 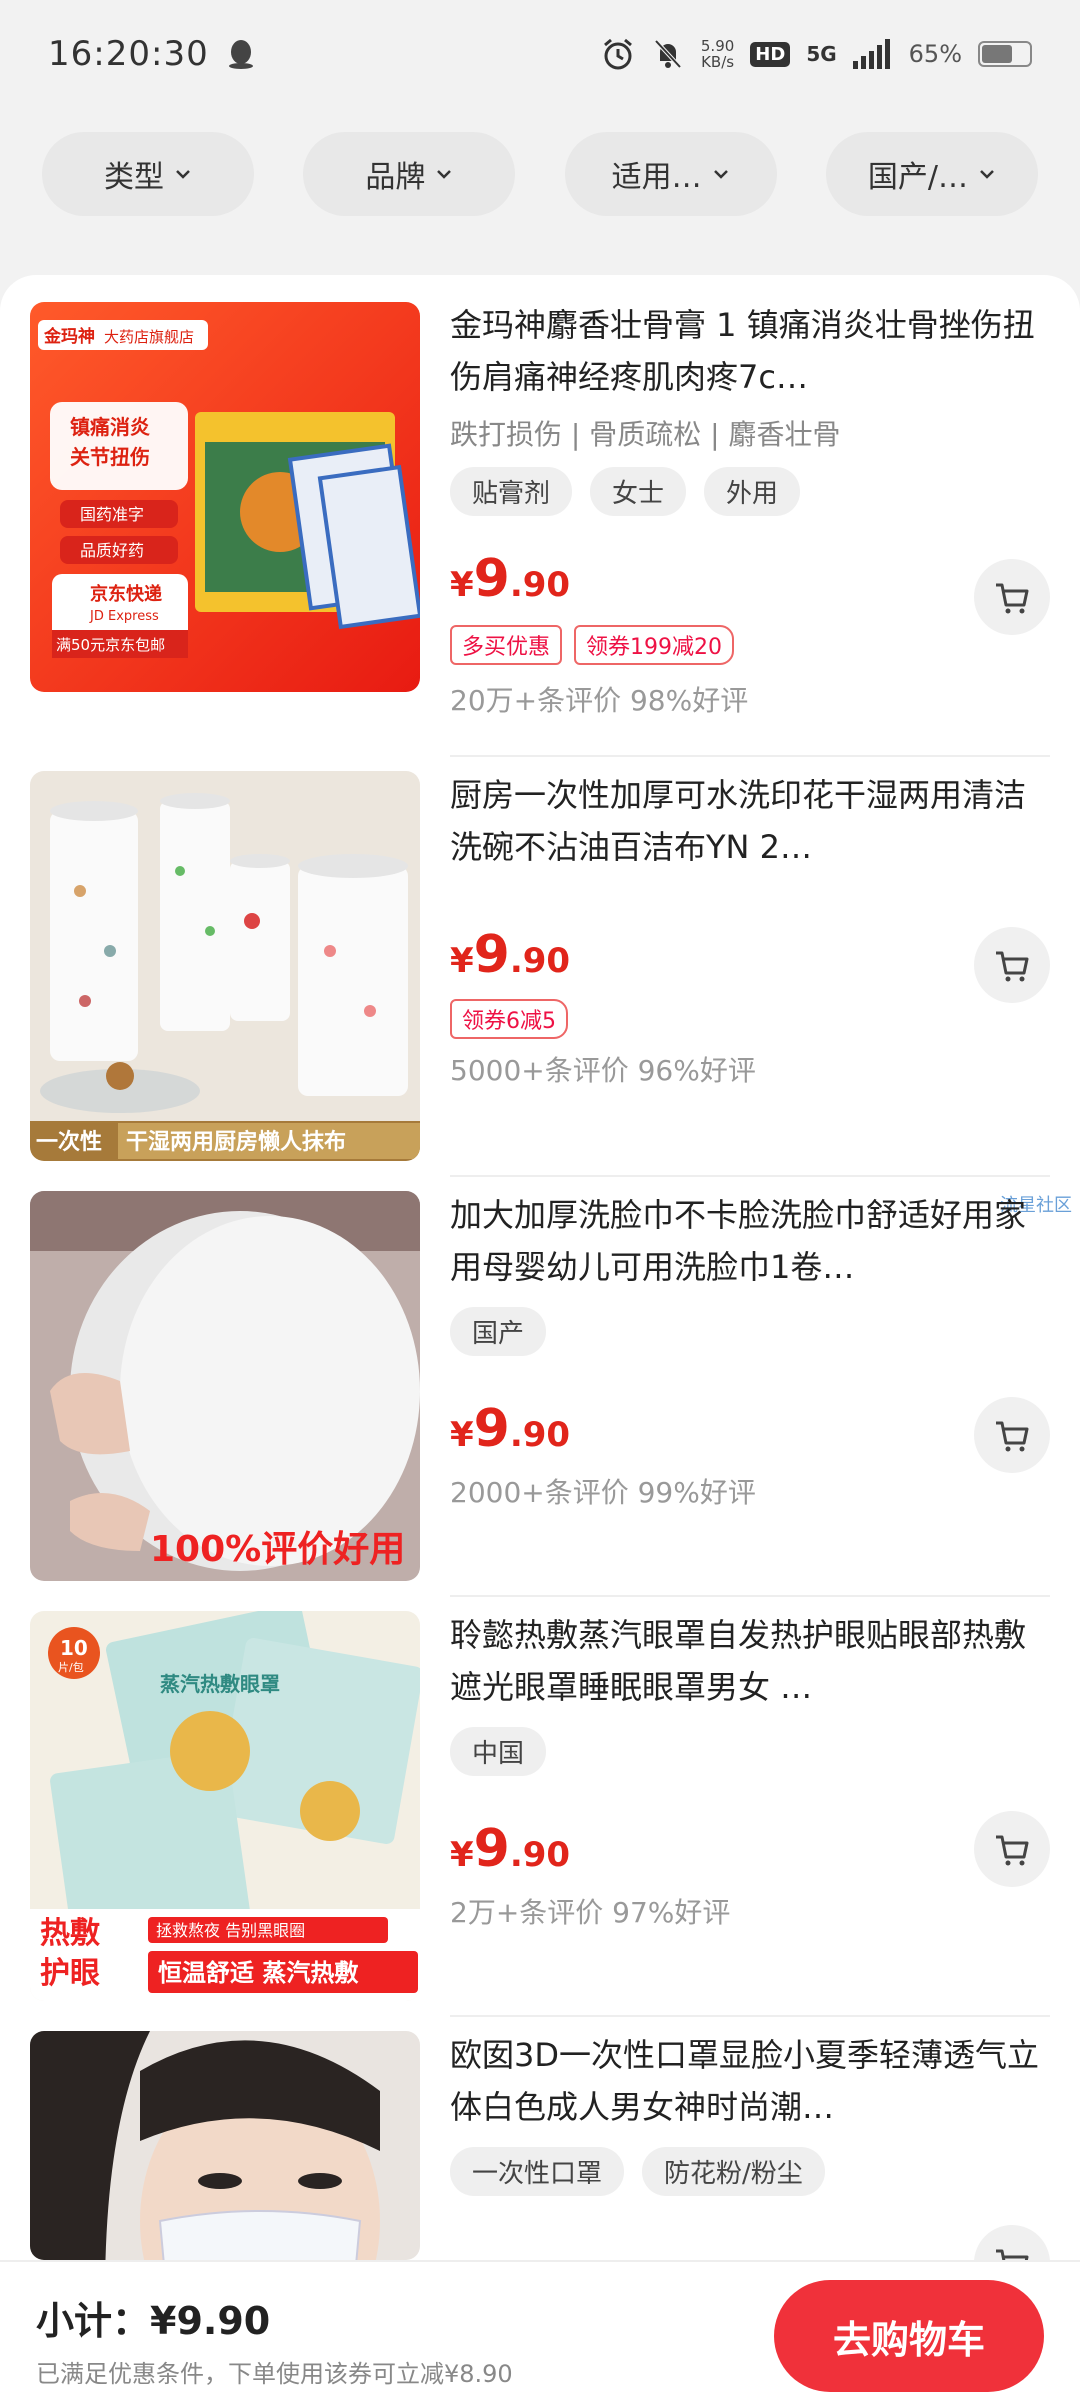 I want to click on product-tag: 贴膏剂, so click(x=511, y=491).